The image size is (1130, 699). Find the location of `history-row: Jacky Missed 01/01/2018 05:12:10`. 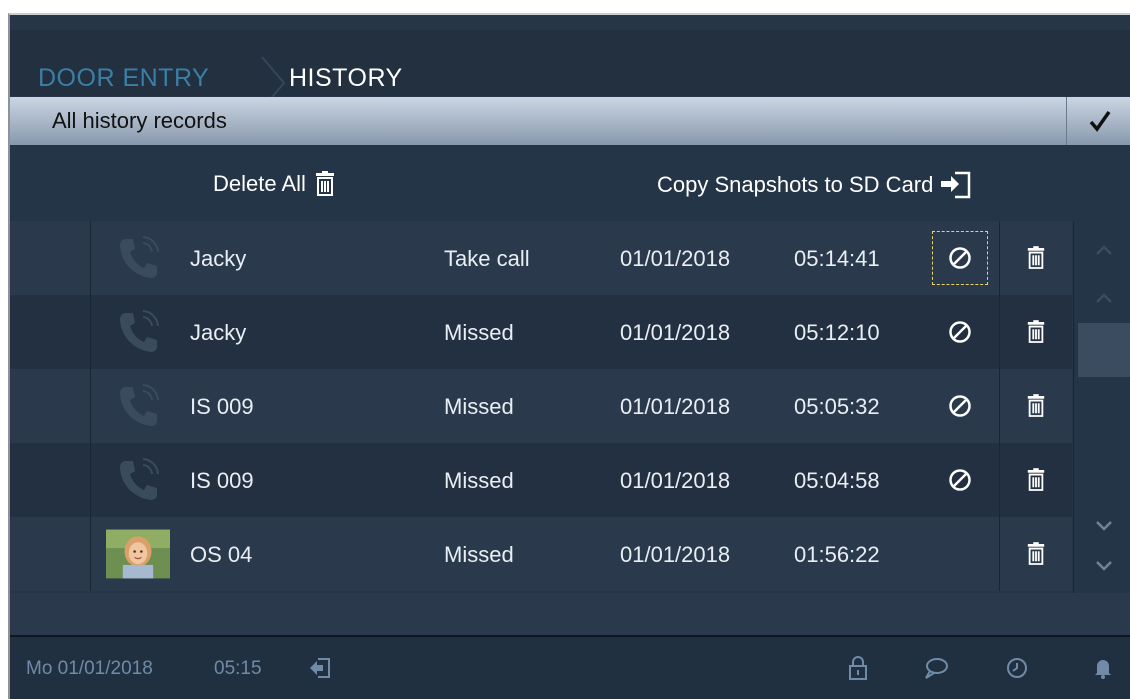

history-row: Jacky Missed 01/01/2018 05:12:10 is located at coordinates (541, 332).